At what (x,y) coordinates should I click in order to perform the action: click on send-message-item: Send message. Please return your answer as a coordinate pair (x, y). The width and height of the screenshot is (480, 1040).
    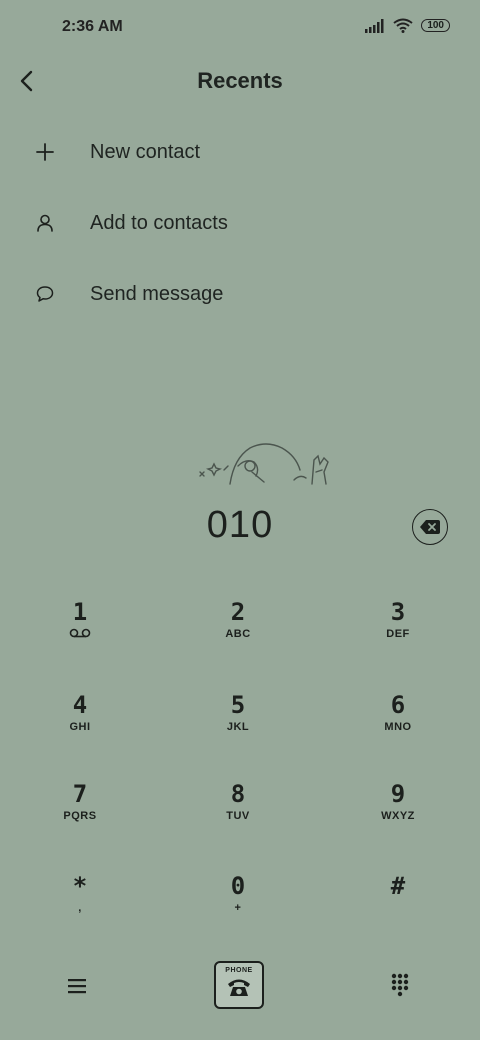
    Looking at the image, I should click on (240, 294).